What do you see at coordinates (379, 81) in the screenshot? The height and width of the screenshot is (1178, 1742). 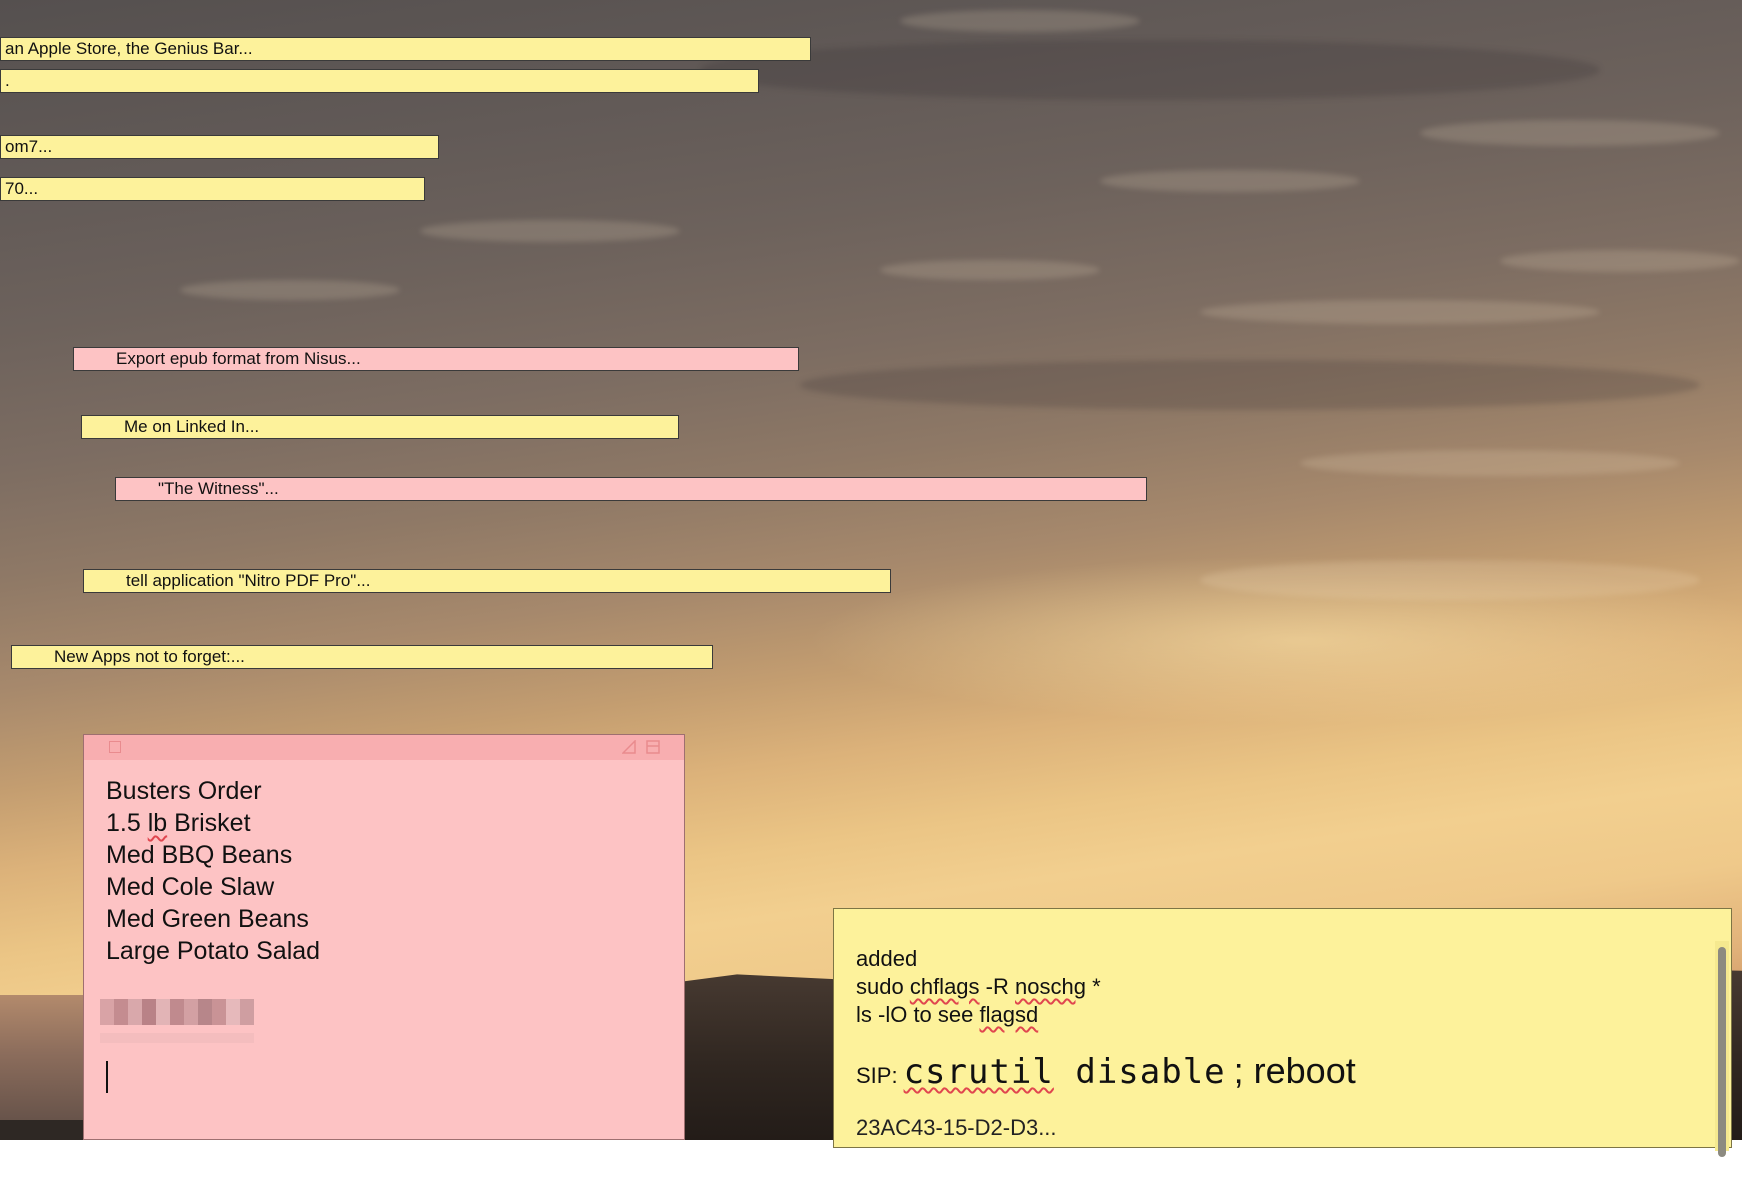 I see `collapsed-note: .` at bounding box center [379, 81].